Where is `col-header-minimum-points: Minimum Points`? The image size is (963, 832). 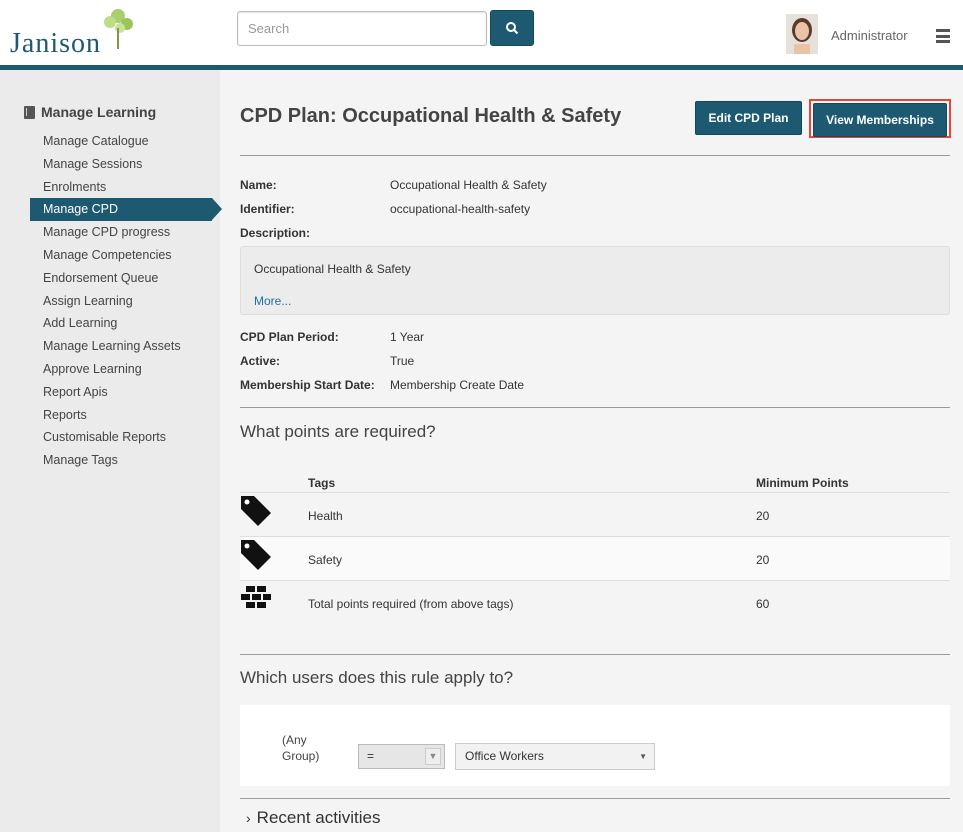
col-header-minimum-points: Minimum Points is located at coordinates (802, 483).